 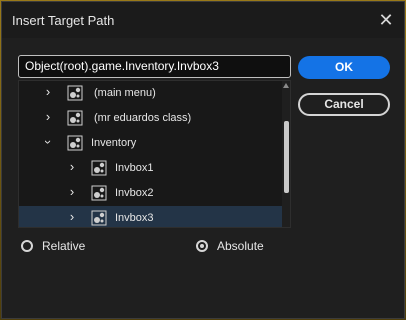 I want to click on tree-item-mr-eduardos-class: › (mr eduardos class), so click(x=151, y=118).